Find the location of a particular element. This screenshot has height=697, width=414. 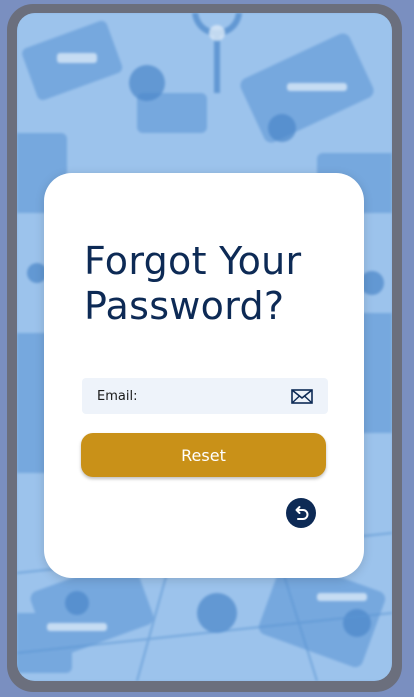

page-title: Forgot Your Password? is located at coordinates (193, 283).